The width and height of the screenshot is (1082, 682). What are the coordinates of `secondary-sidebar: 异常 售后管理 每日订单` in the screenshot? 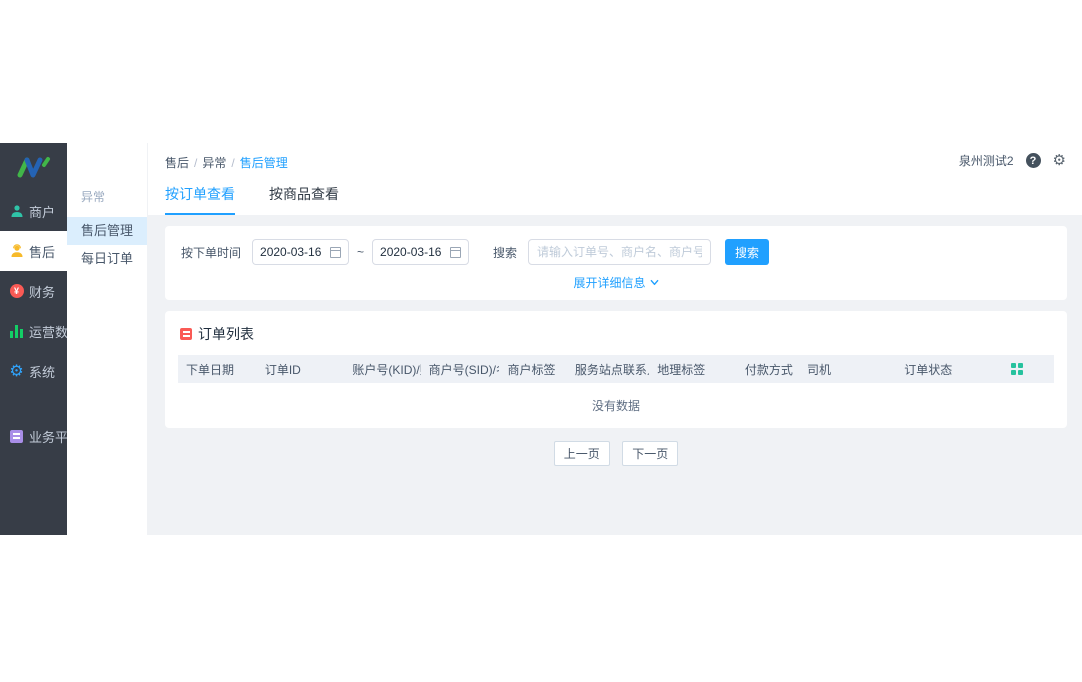 It's located at (107, 339).